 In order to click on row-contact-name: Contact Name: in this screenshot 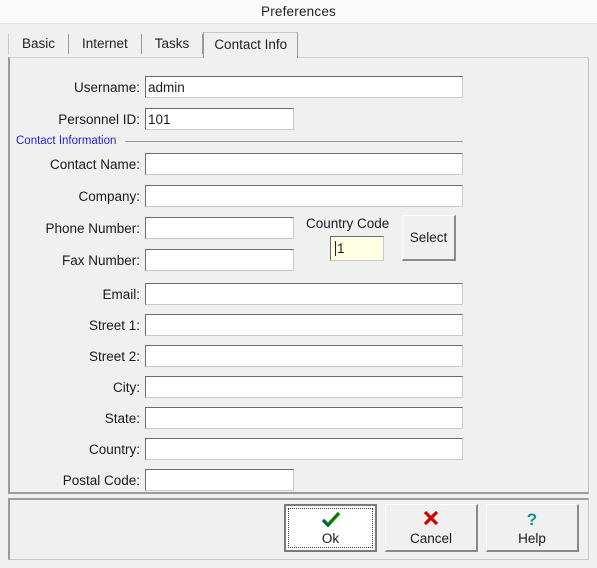, I will do `click(236, 164)`.